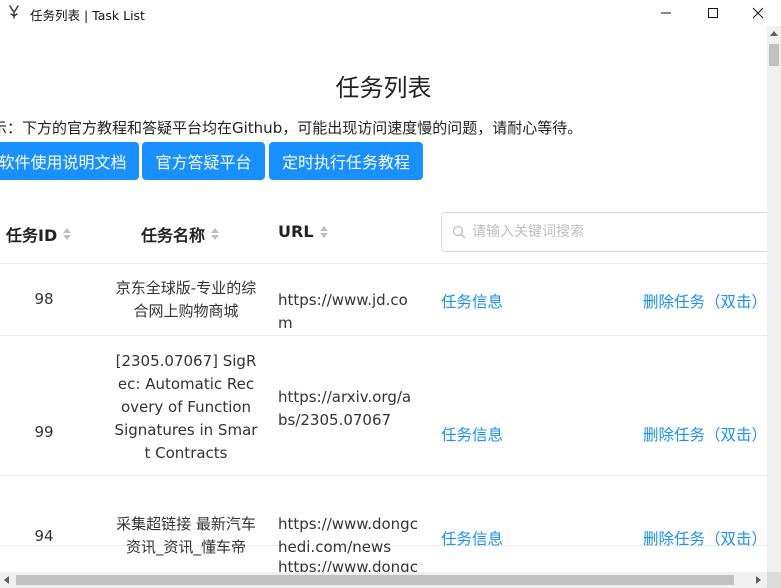 The width and height of the screenshot is (781, 588). Describe the element at coordinates (383, 233) in the screenshot. I see `table-header: 任务ID 任务名称 URL` at that location.